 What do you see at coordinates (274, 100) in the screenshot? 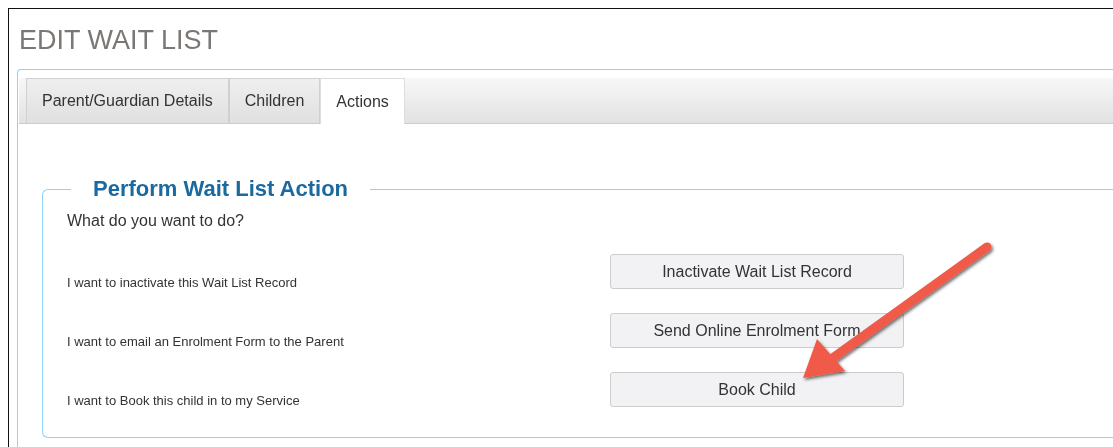
I see `tab: Children` at bounding box center [274, 100].